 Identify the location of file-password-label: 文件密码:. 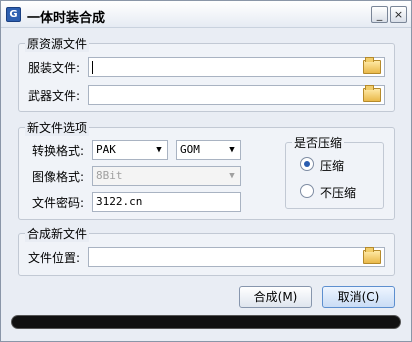
(58, 203).